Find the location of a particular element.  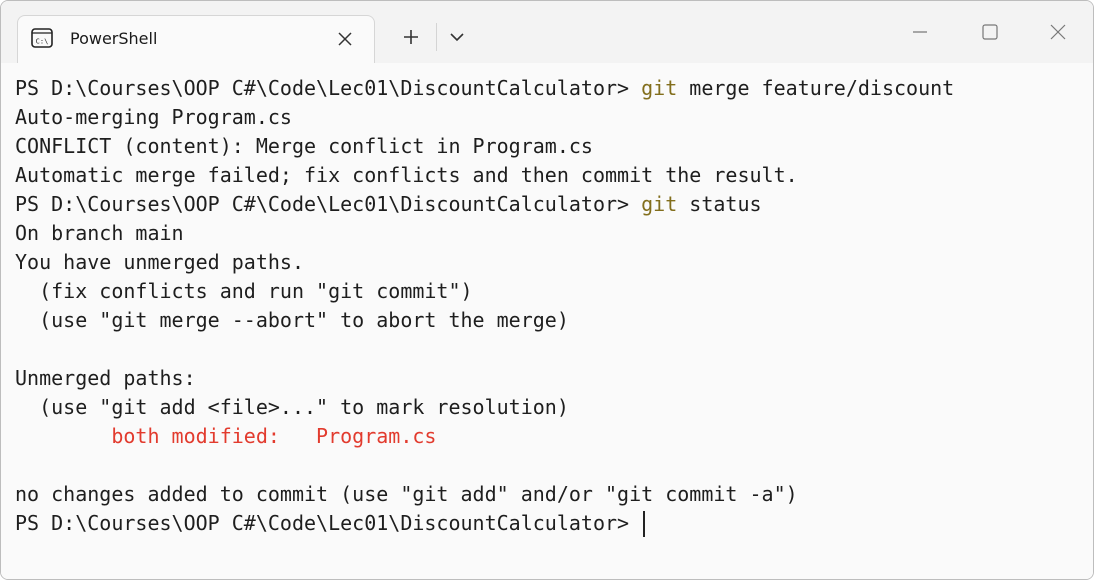

terminal-icon: C:\ is located at coordinates (42, 38).